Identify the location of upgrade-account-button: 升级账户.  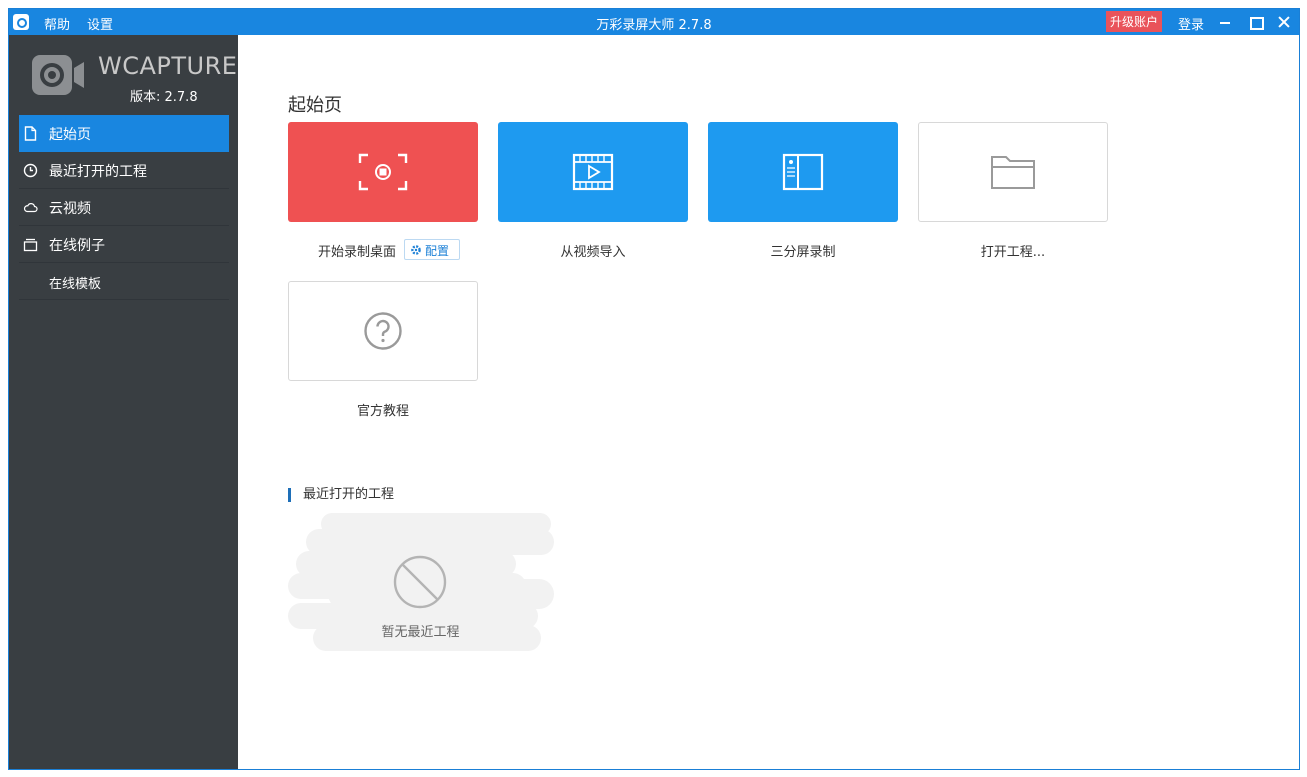
(1134, 21).